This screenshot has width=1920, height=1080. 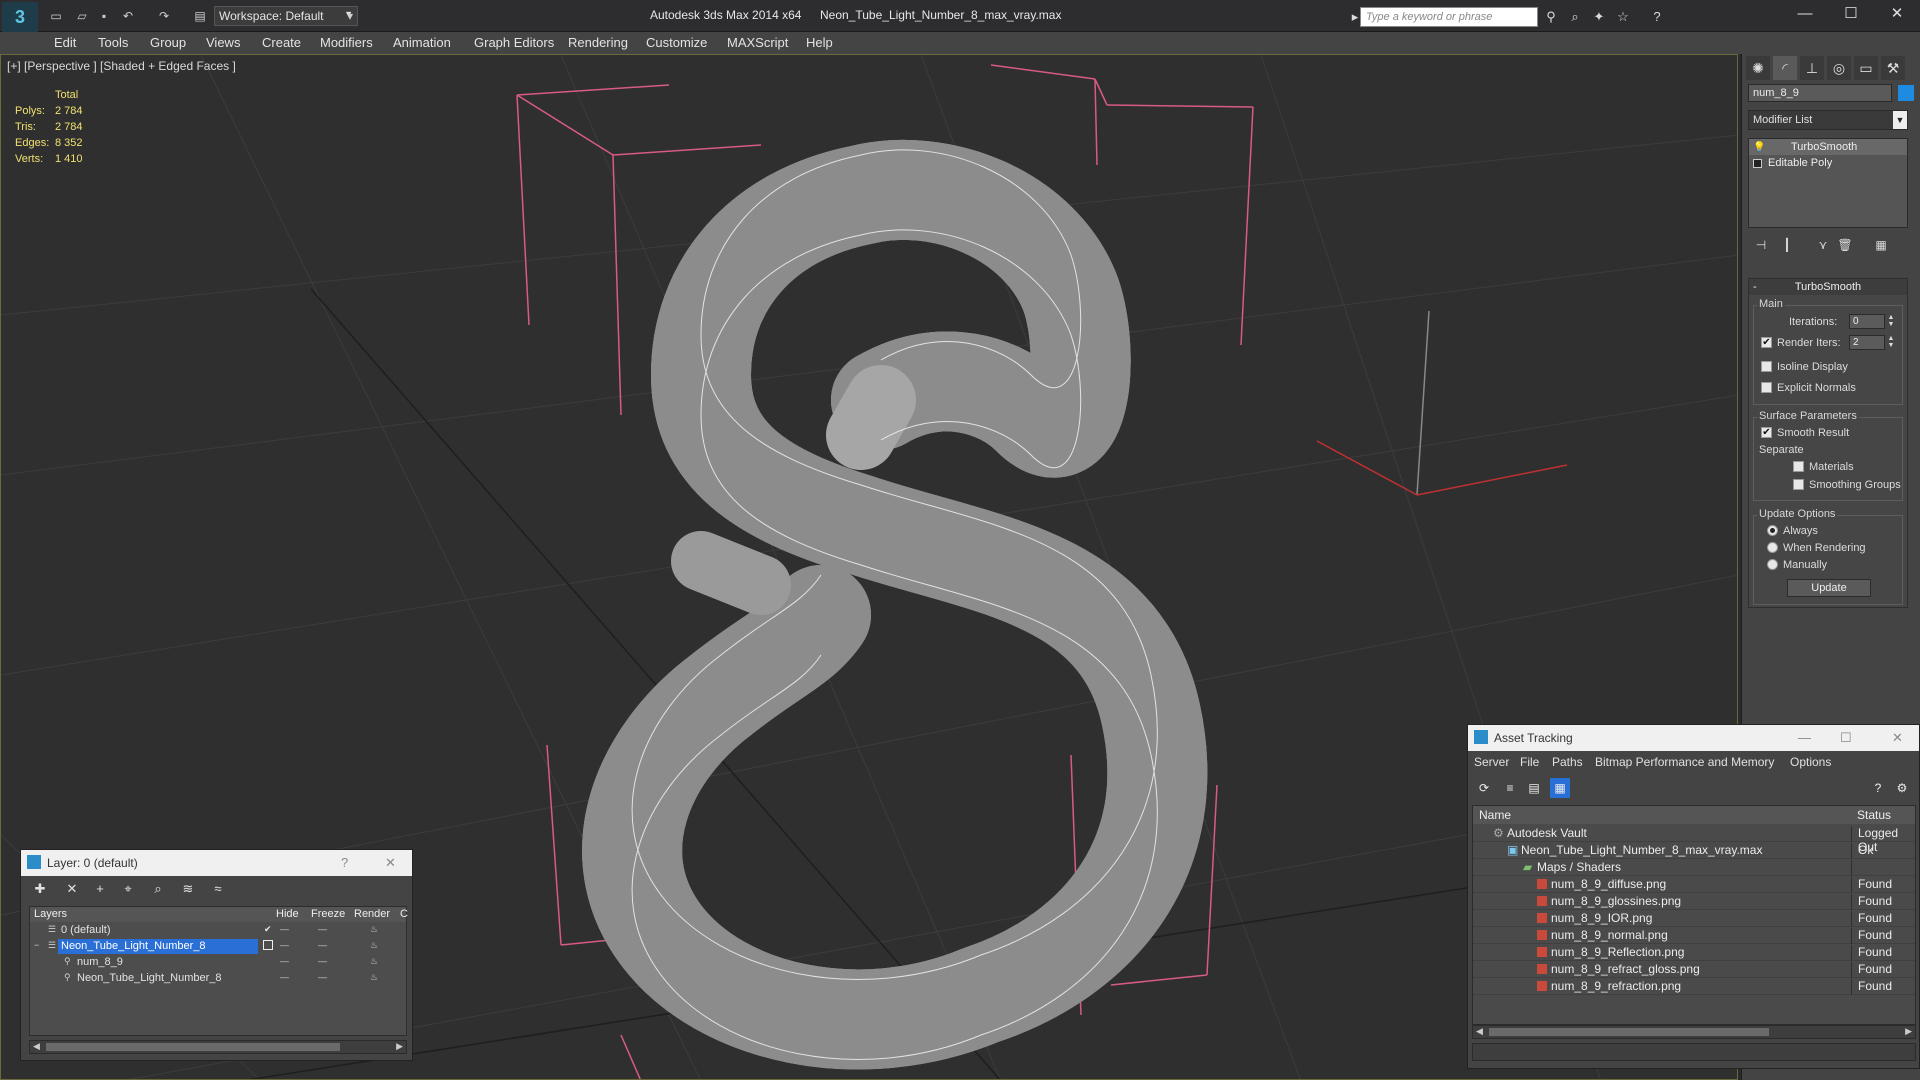 What do you see at coordinates (328, 914) in the screenshot?
I see `col-freeze: Freeze` at bounding box center [328, 914].